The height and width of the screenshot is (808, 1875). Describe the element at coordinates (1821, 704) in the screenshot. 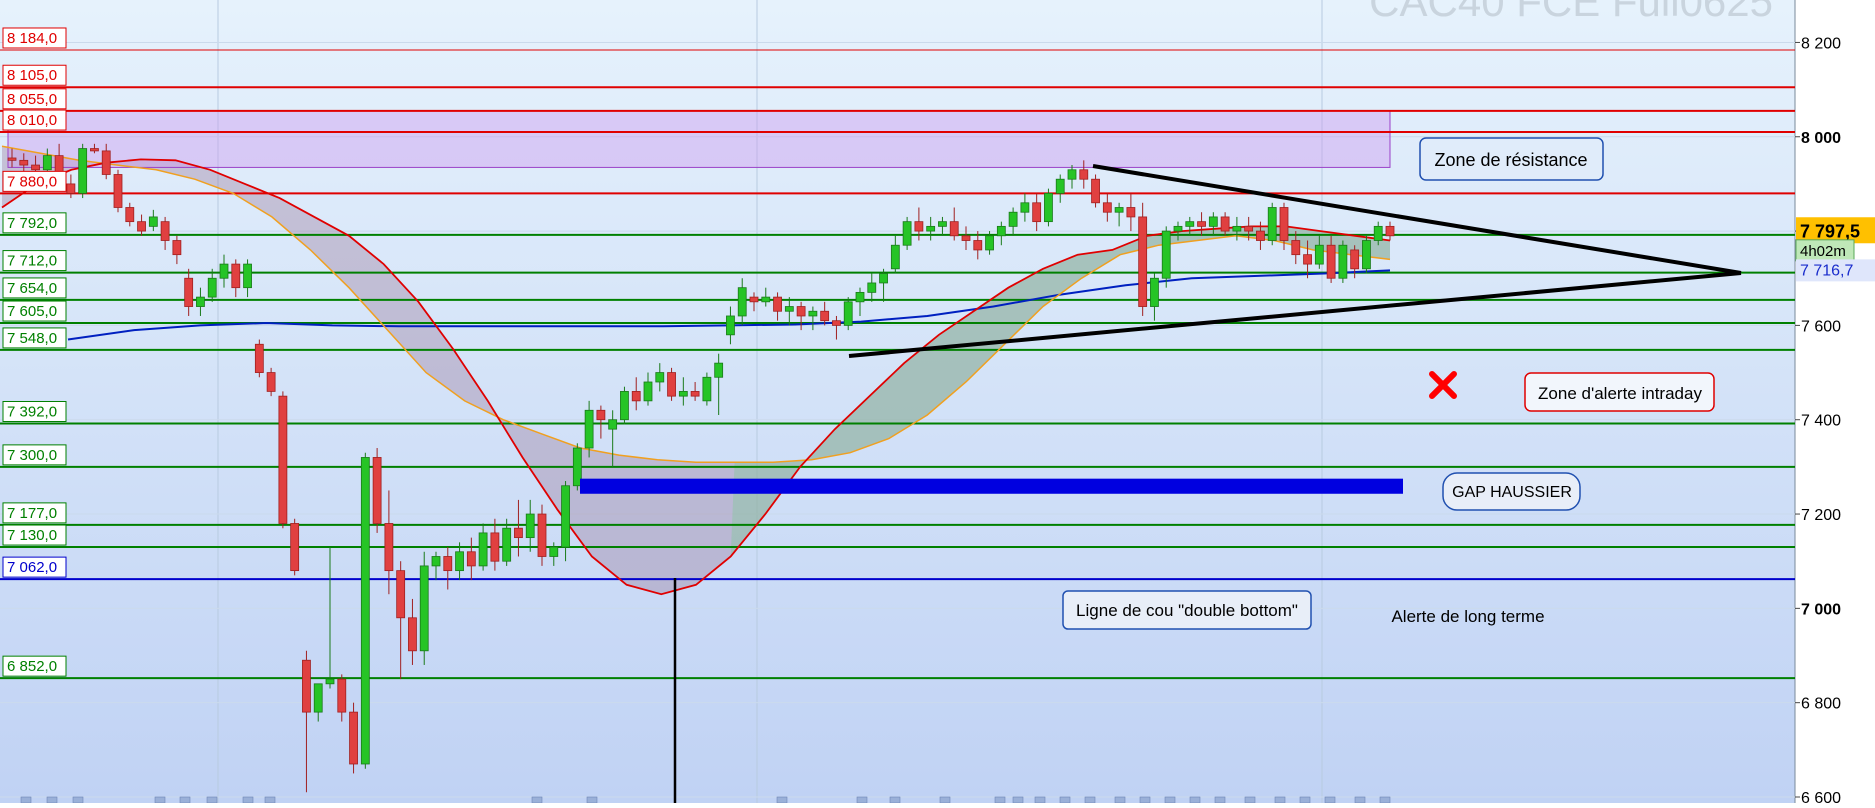

I see `y-tick-label: 6 800` at that location.